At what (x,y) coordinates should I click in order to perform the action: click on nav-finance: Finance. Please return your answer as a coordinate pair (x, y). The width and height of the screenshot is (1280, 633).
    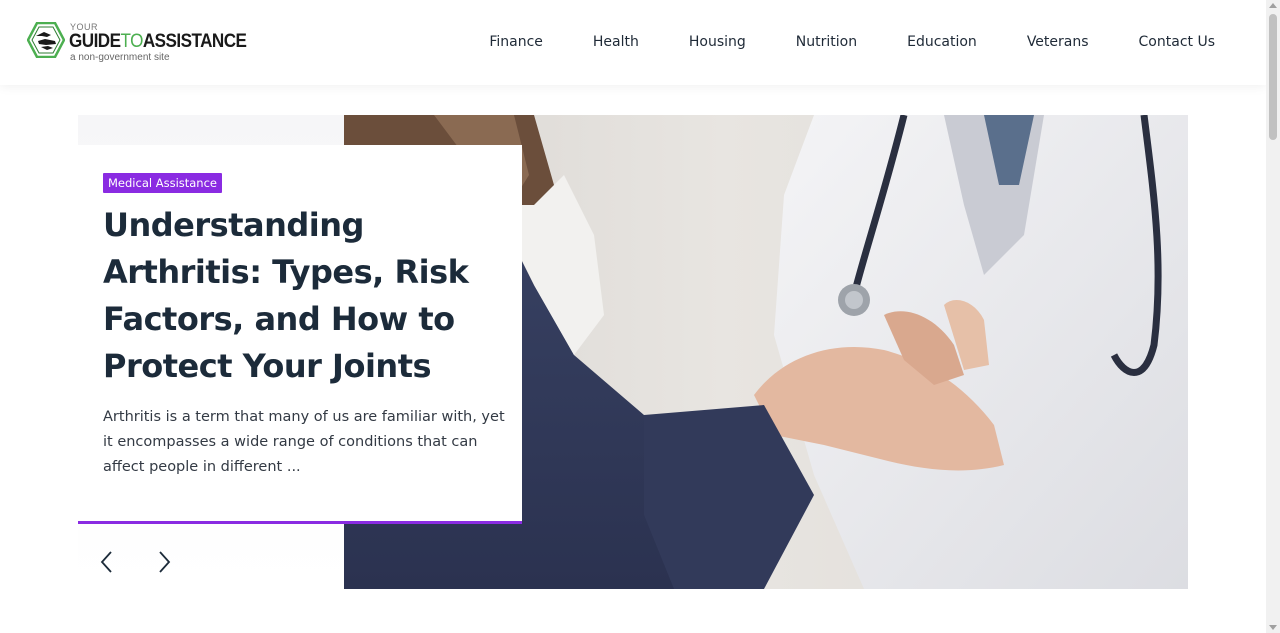
    Looking at the image, I should click on (516, 42).